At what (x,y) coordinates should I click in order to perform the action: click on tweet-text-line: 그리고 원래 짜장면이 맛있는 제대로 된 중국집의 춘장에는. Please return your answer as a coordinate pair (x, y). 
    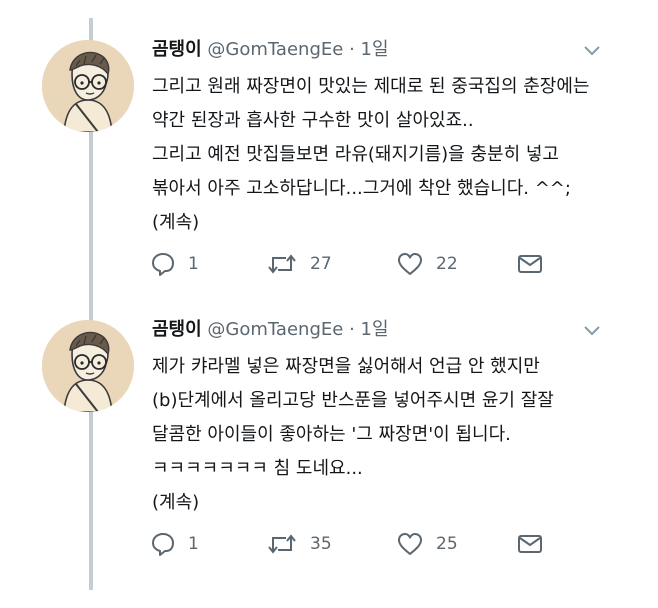
    Looking at the image, I should click on (371, 86).